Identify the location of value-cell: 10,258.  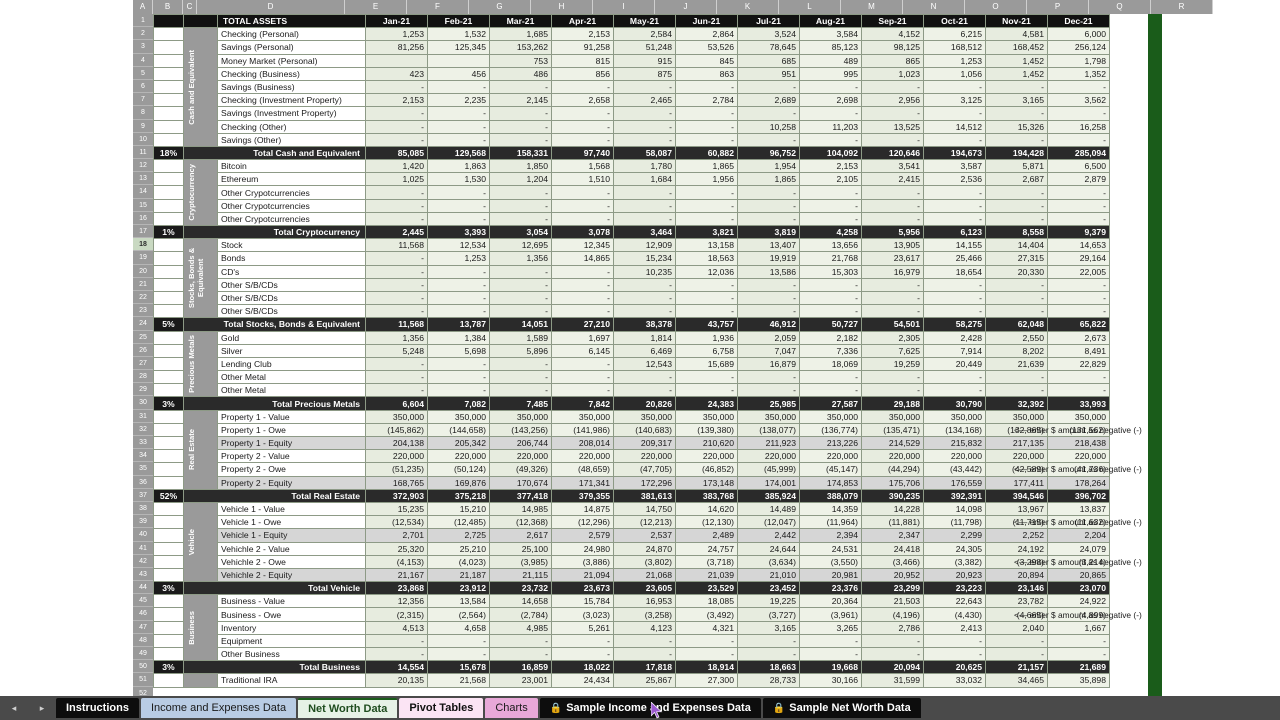
(768, 126).